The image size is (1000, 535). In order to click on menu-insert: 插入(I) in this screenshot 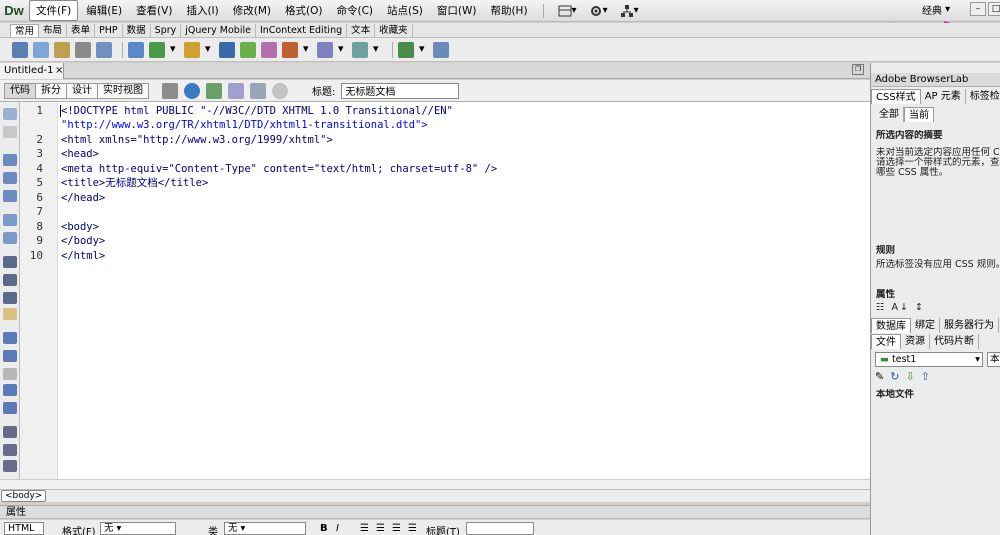, I will do `click(202, 10)`.